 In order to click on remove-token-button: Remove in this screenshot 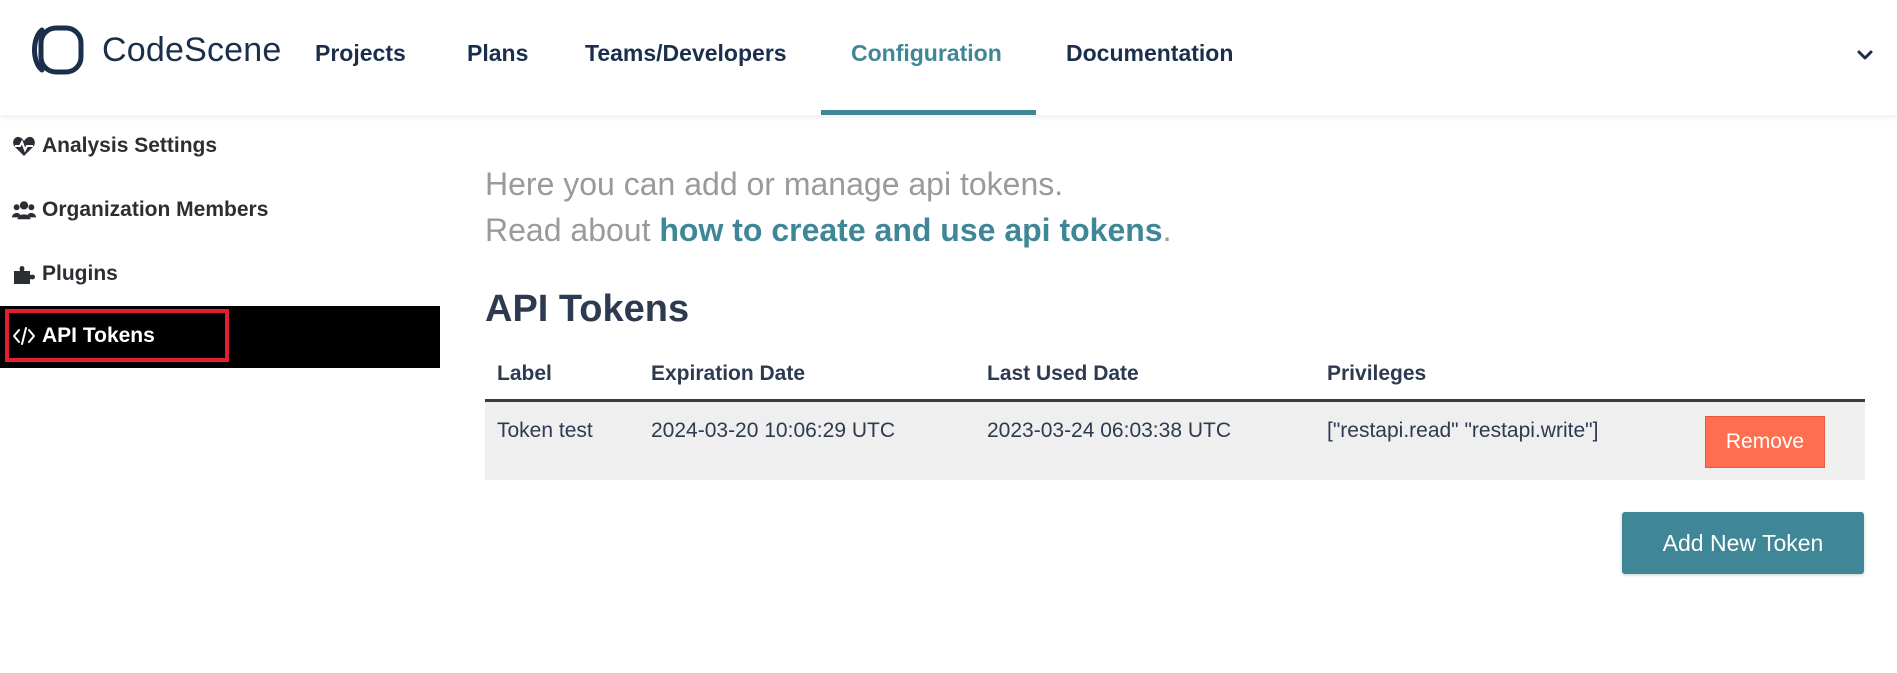, I will do `click(1765, 442)`.